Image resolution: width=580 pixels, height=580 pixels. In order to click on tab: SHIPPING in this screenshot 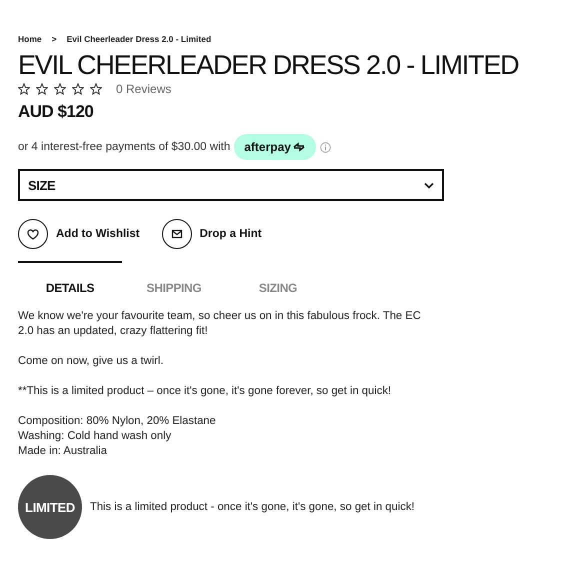, I will do `click(174, 283)`.